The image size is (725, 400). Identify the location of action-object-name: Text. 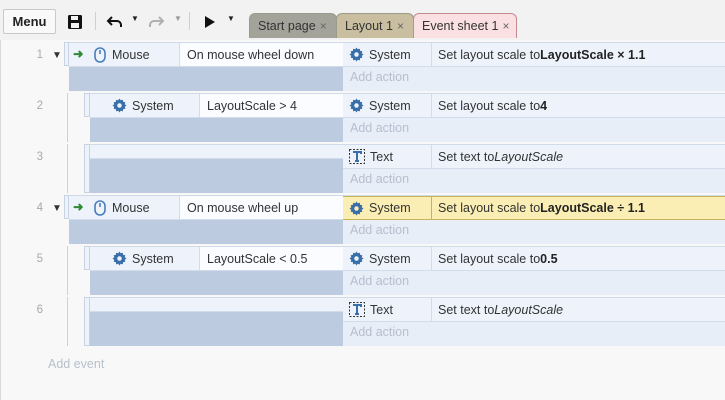
(381, 309).